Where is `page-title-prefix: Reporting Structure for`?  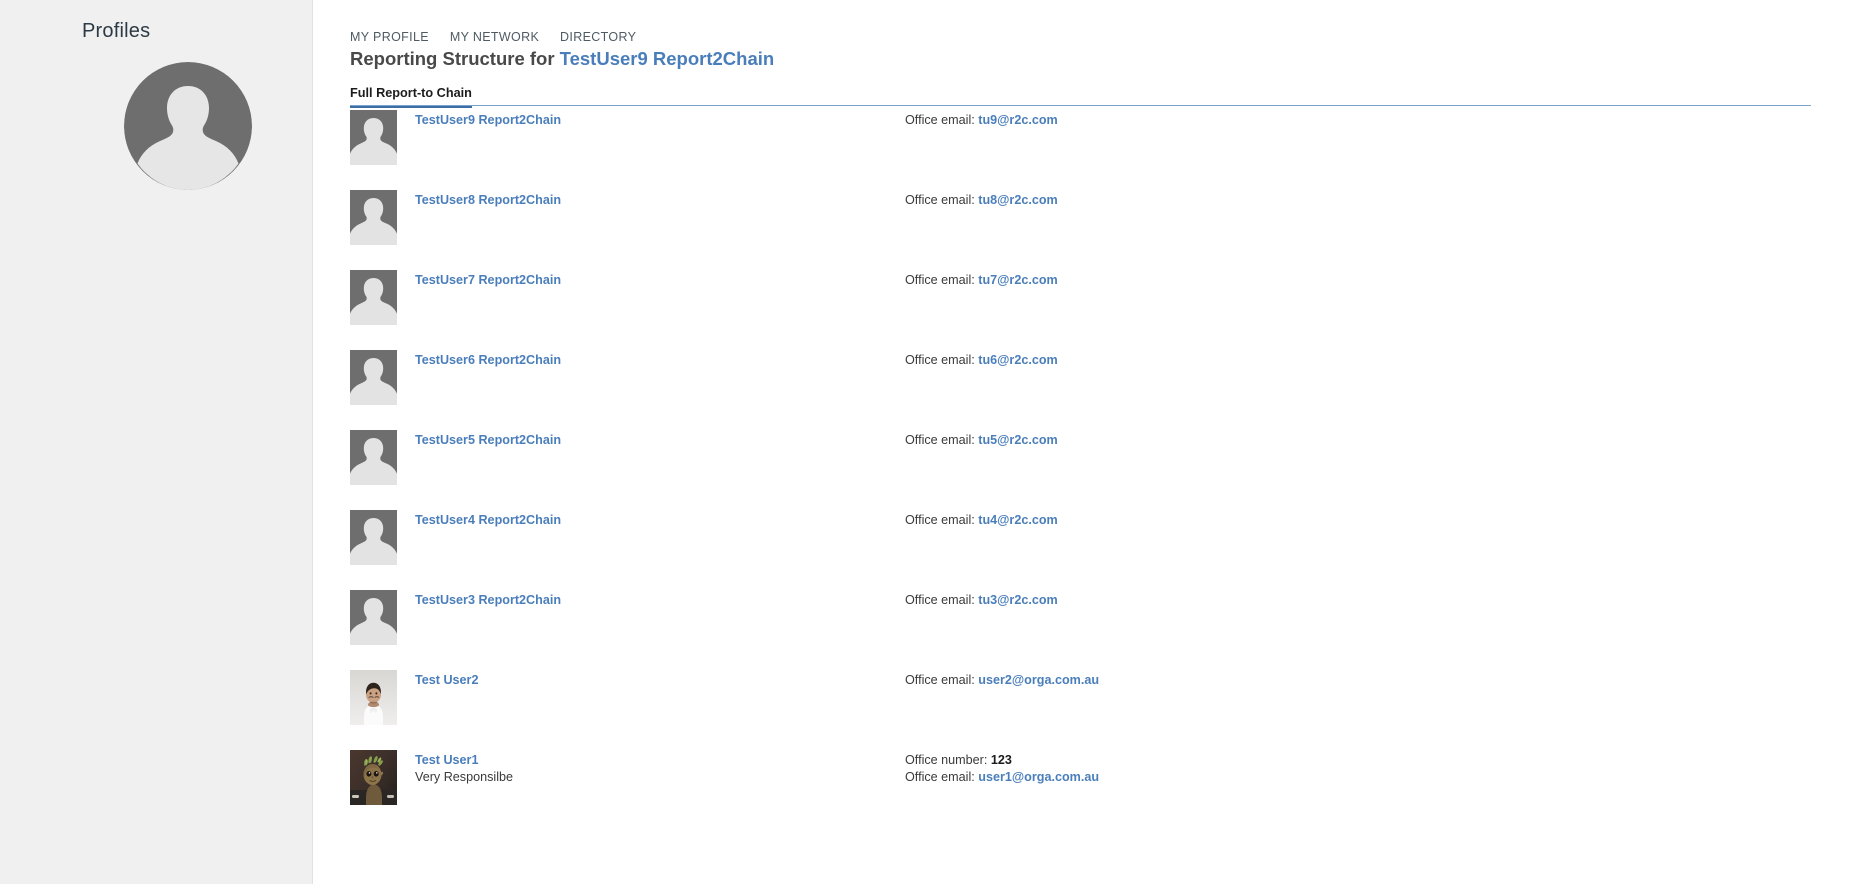 page-title-prefix: Reporting Structure for is located at coordinates (455, 58).